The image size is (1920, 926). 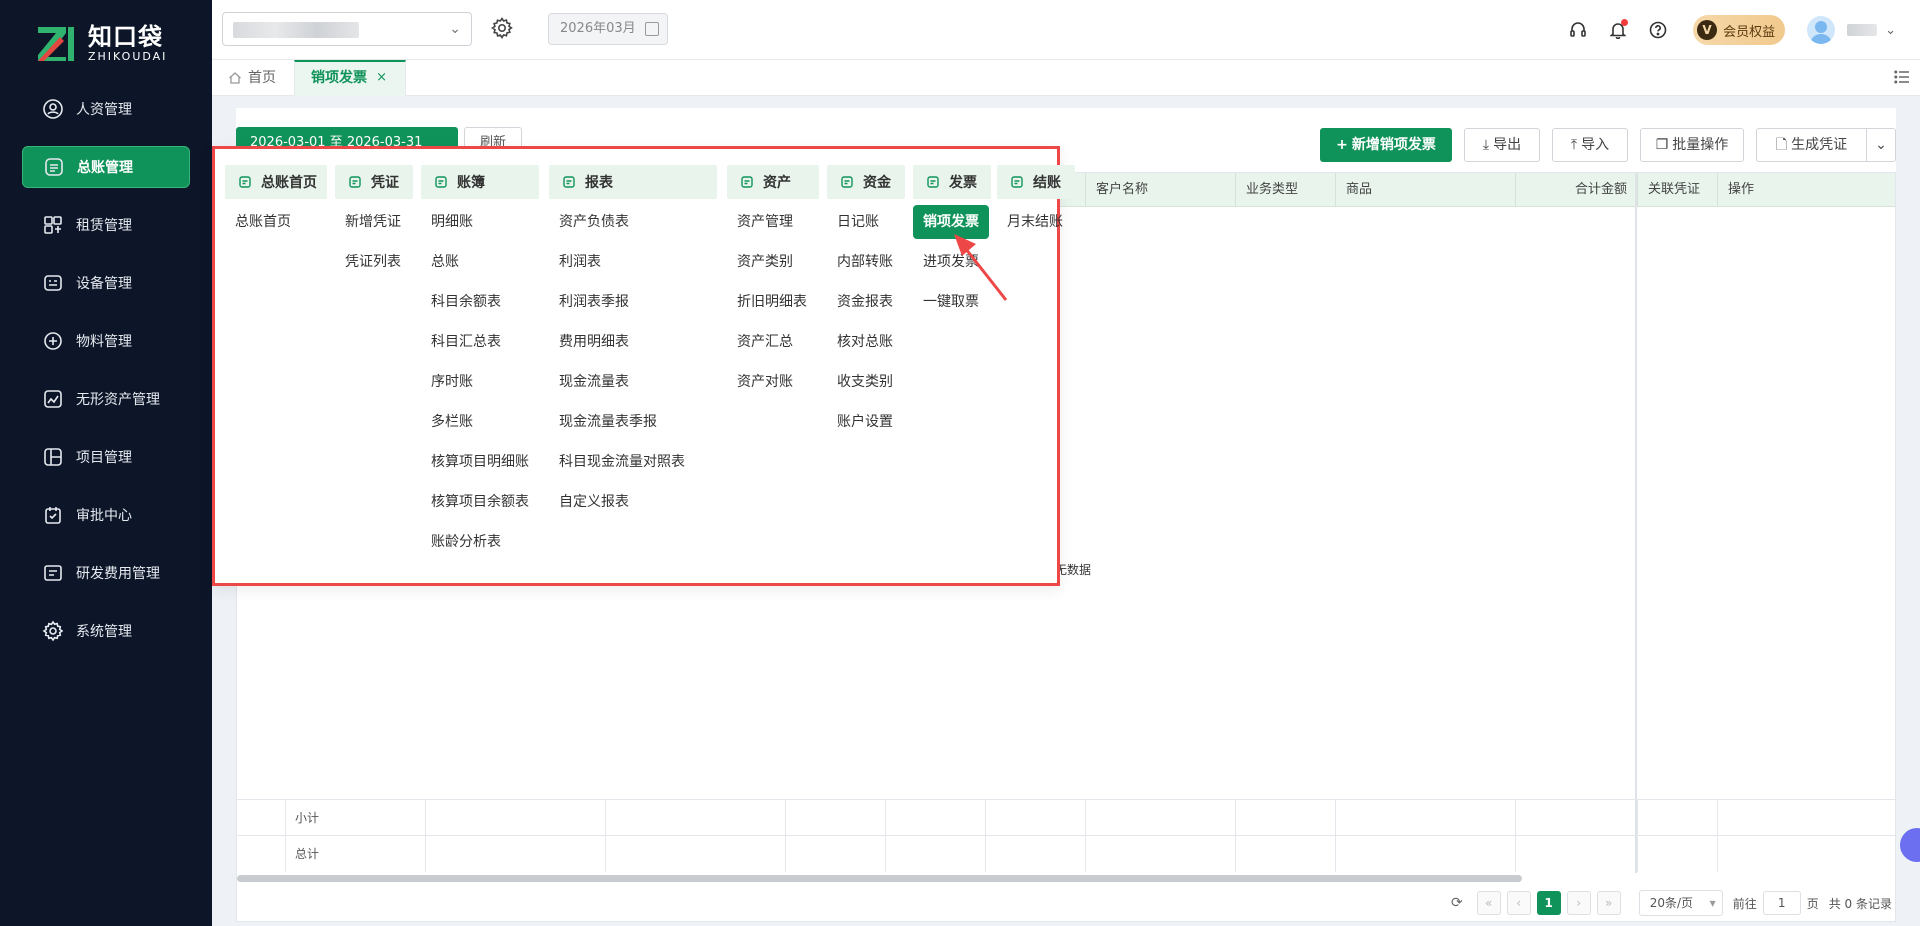 What do you see at coordinates (866, 302) in the screenshot?
I see `mega-menu-item: 资金报表` at bounding box center [866, 302].